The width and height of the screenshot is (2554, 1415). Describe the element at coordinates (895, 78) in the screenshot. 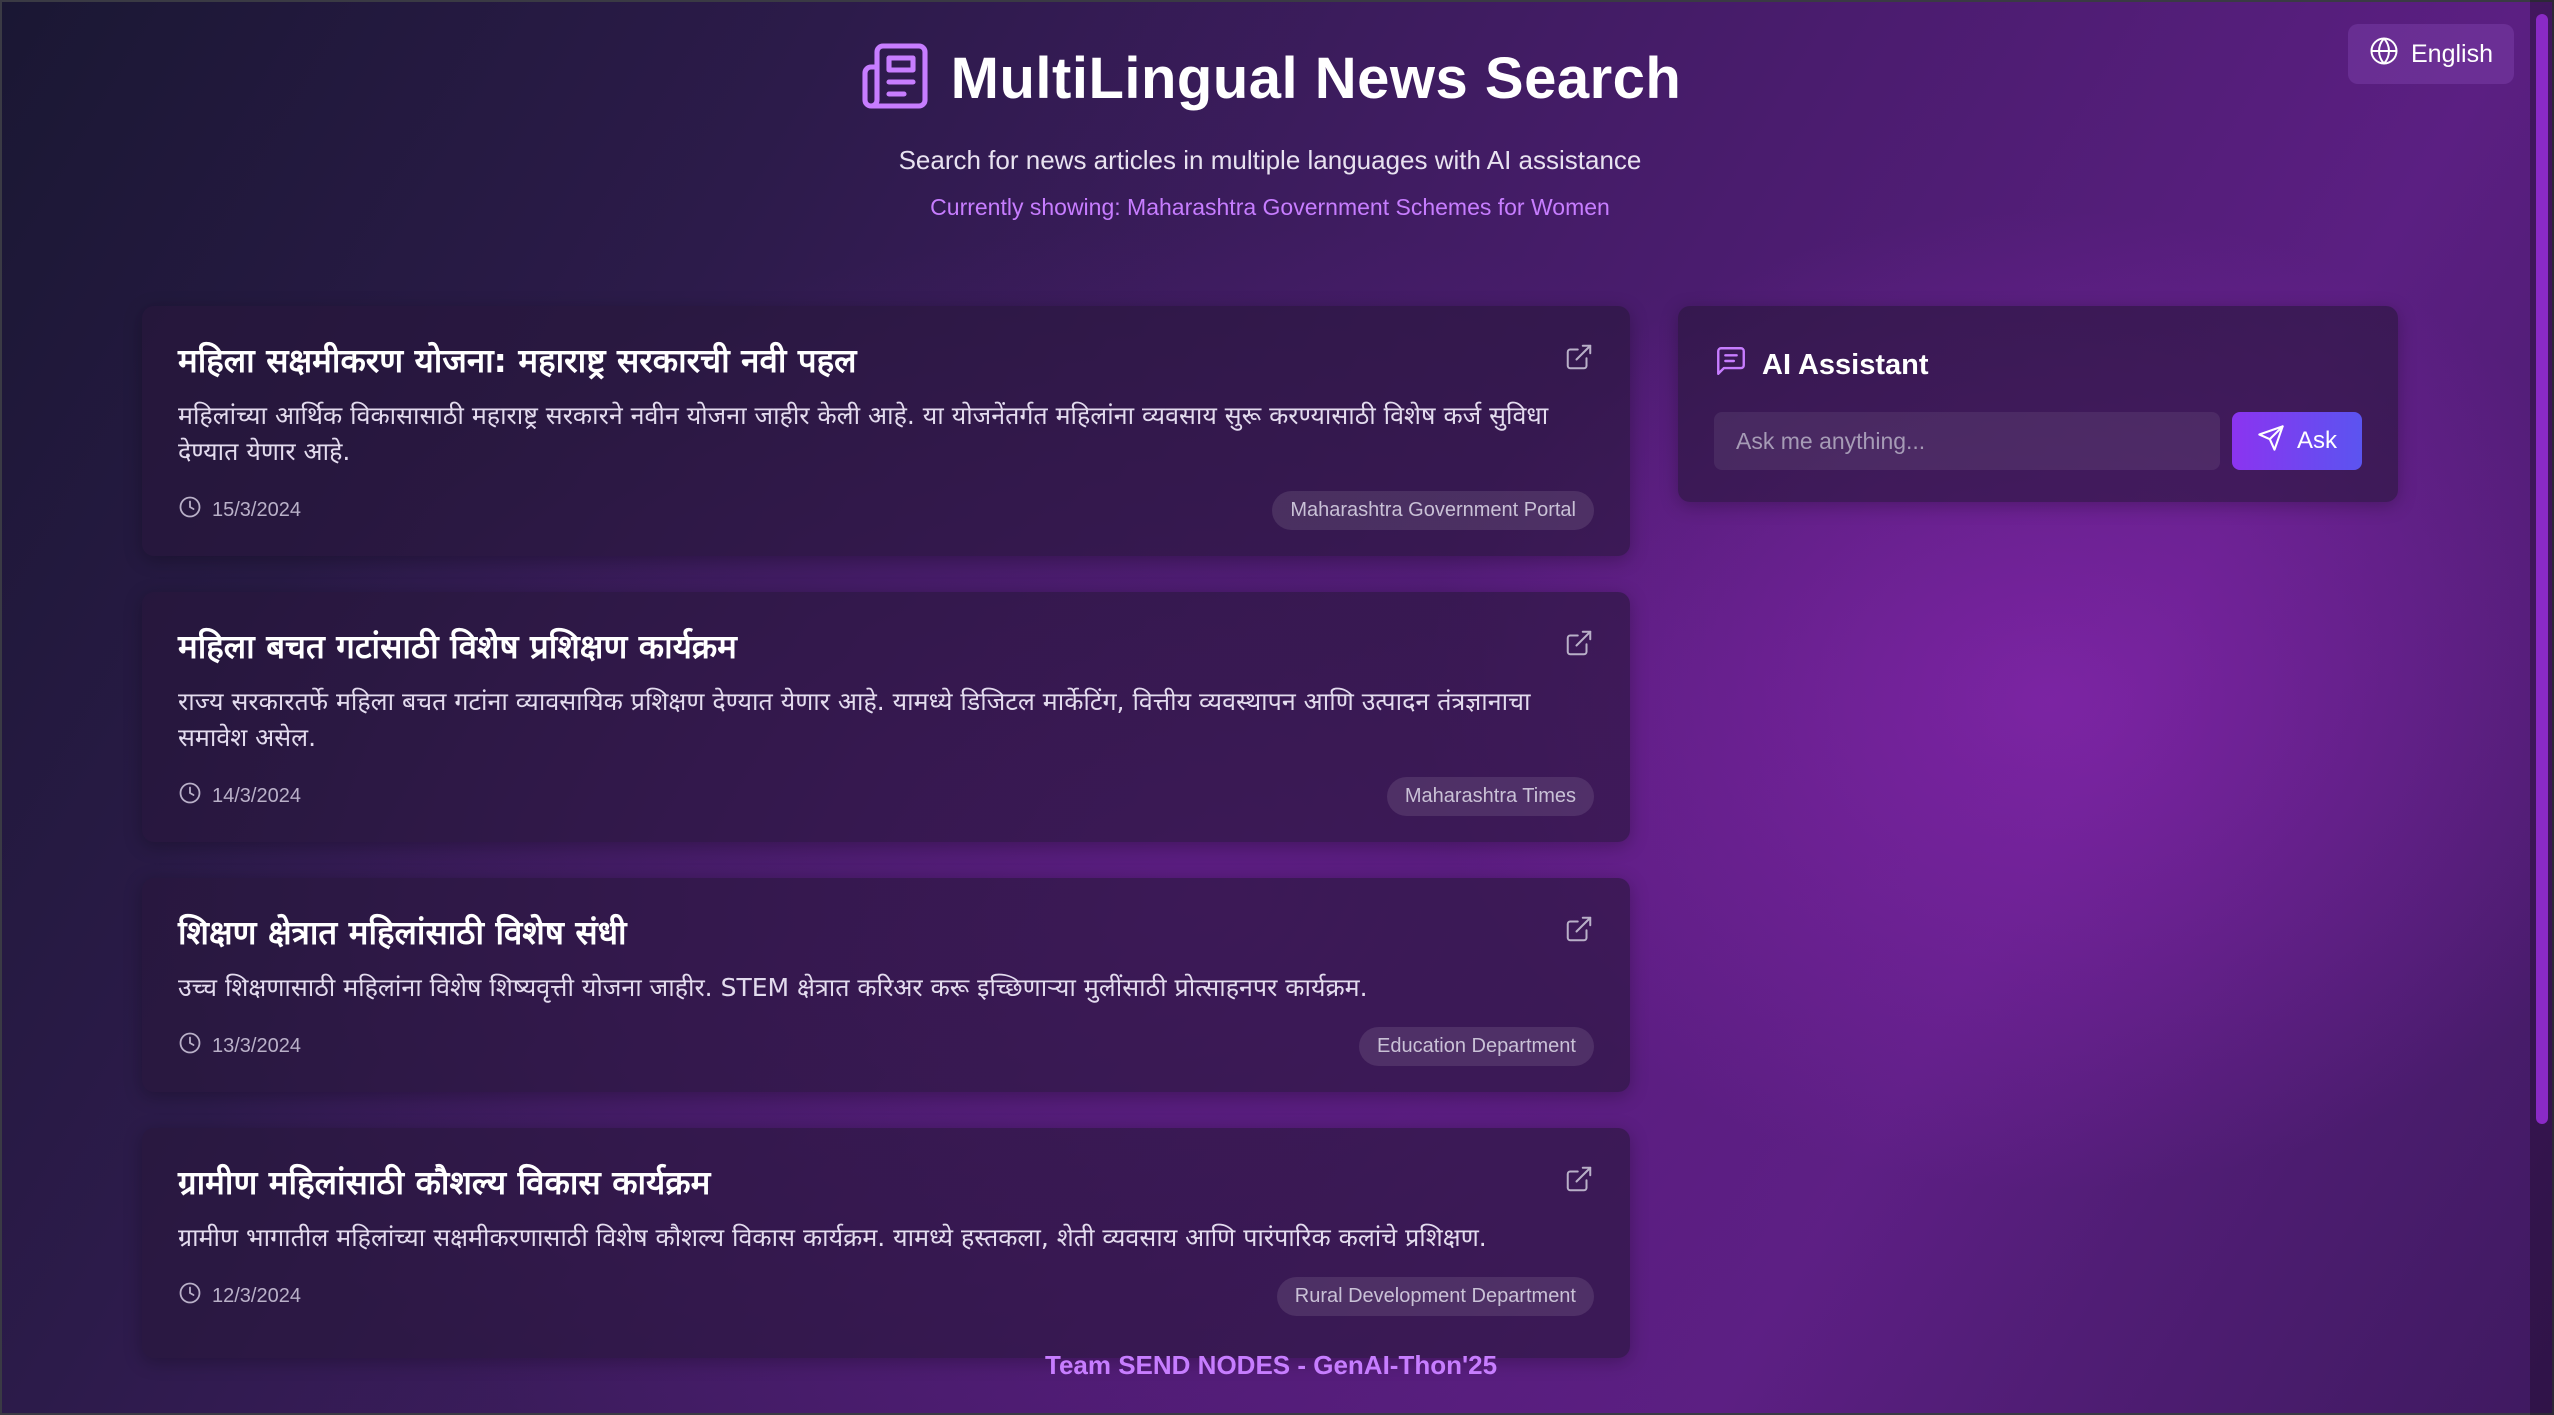

I see `newspaper-icon` at that location.